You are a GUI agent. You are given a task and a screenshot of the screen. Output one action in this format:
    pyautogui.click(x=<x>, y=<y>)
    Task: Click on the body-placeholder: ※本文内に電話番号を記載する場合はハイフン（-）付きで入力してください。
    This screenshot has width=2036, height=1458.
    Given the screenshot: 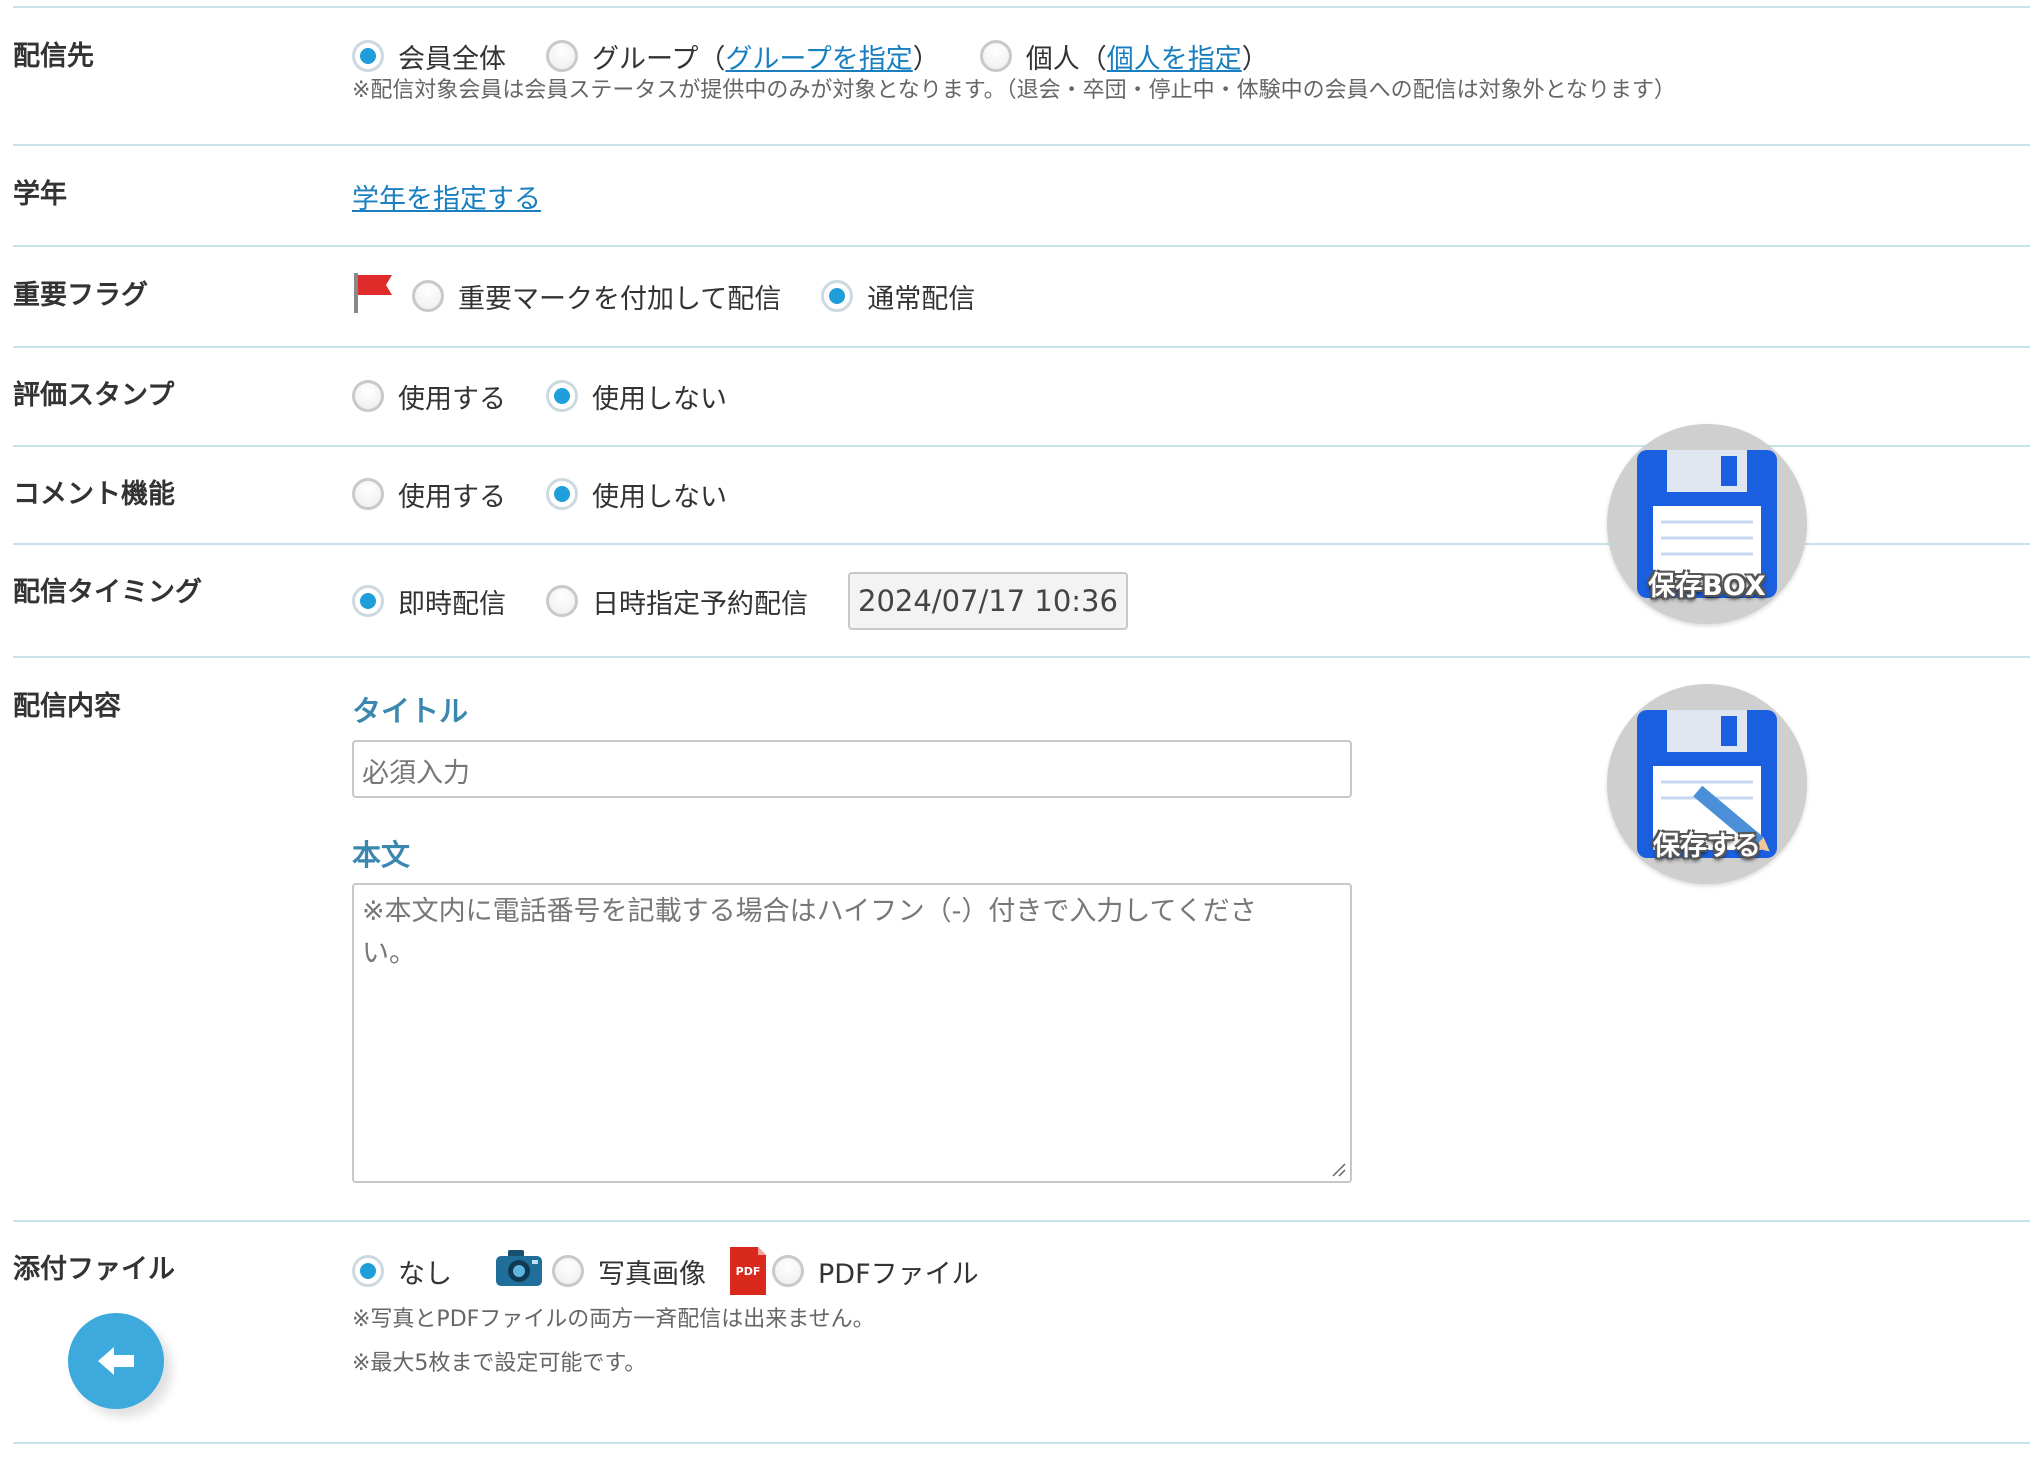 What is the action you would take?
    pyautogui.click(x=809, y=932)
    